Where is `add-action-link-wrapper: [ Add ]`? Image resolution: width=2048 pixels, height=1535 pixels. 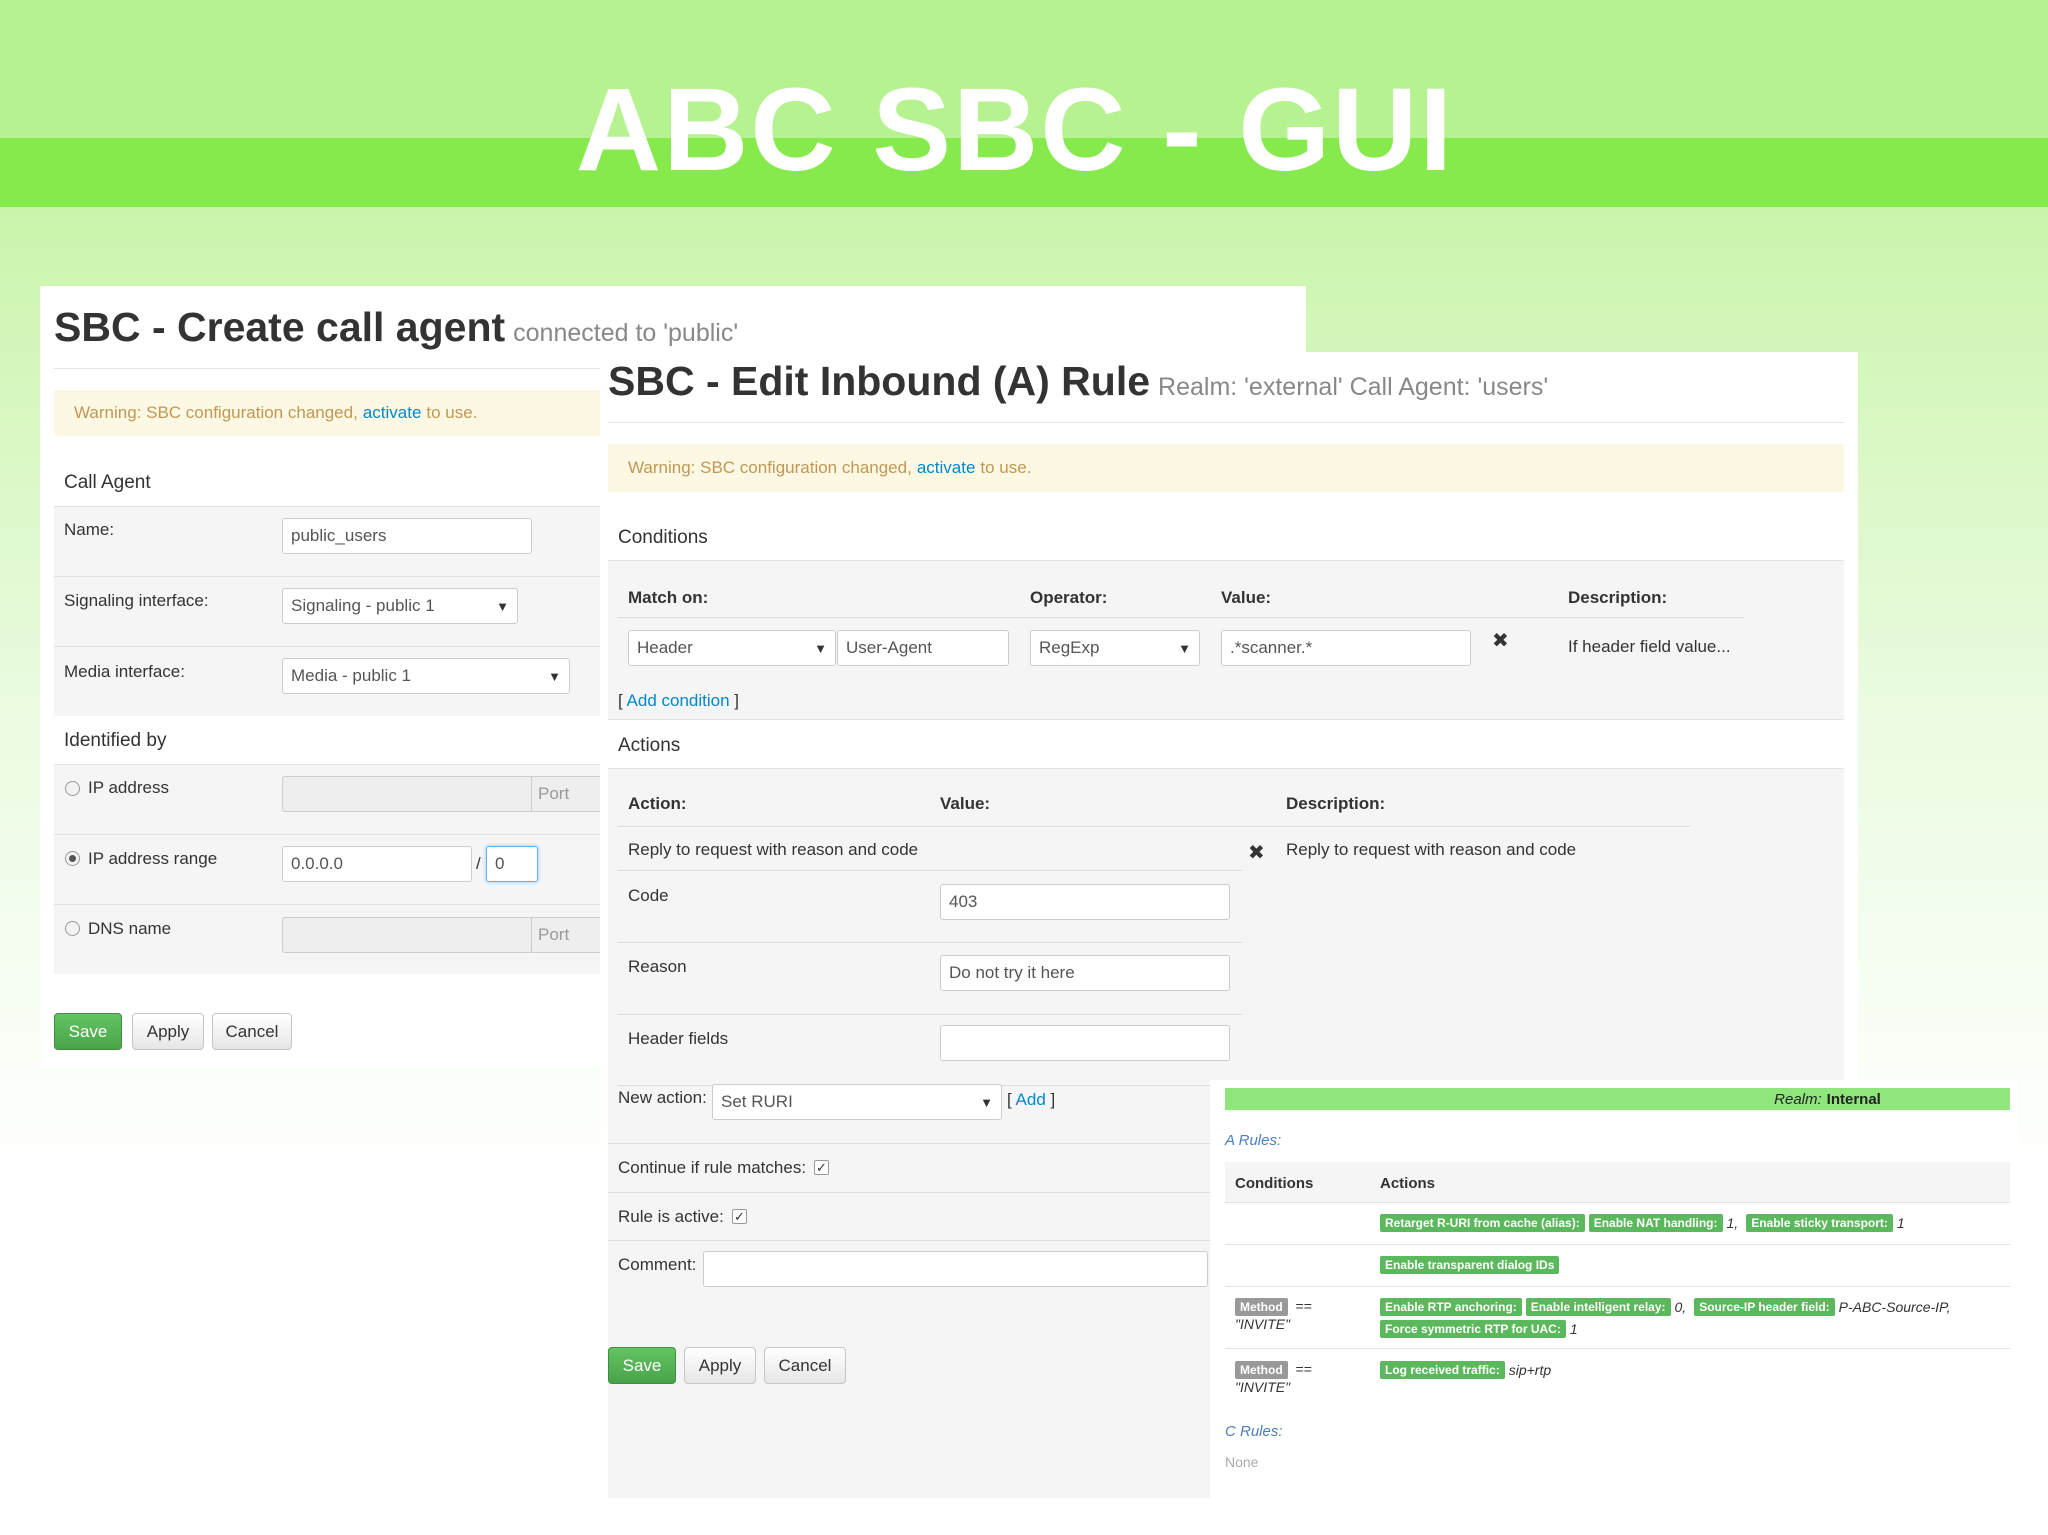 add-action-link-wrapper: [ Add ] is located at coordinates (1031, 1099).